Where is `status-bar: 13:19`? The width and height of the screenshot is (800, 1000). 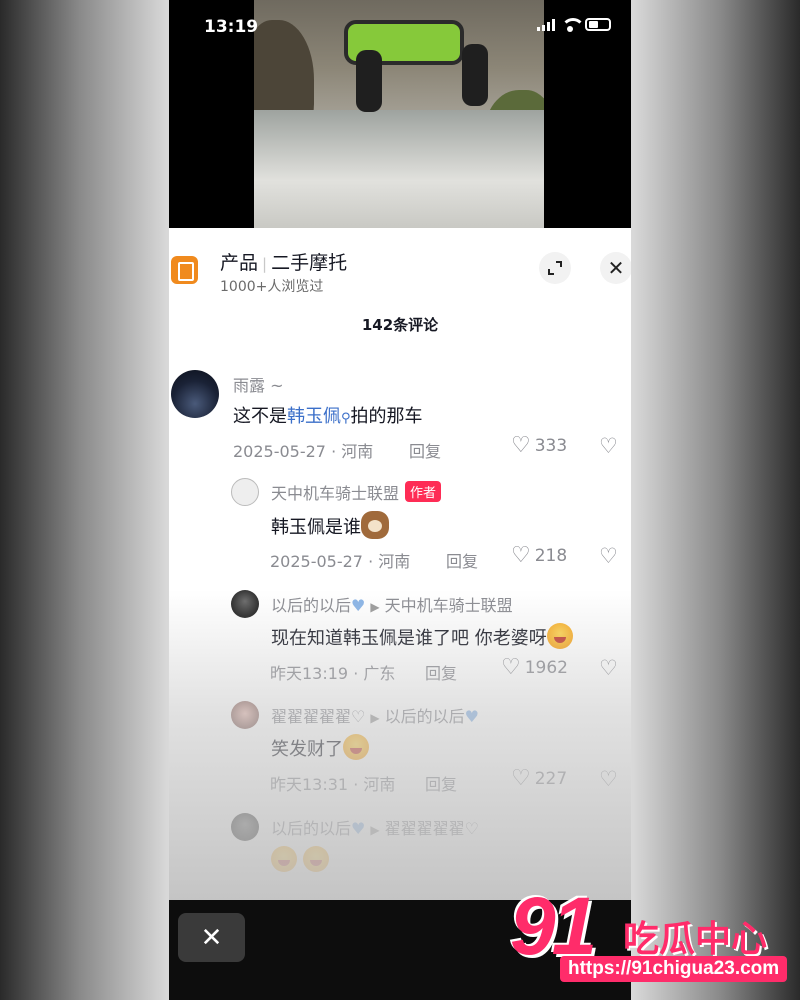
status-bar: 13:19 is located at coordinates (400, 27).